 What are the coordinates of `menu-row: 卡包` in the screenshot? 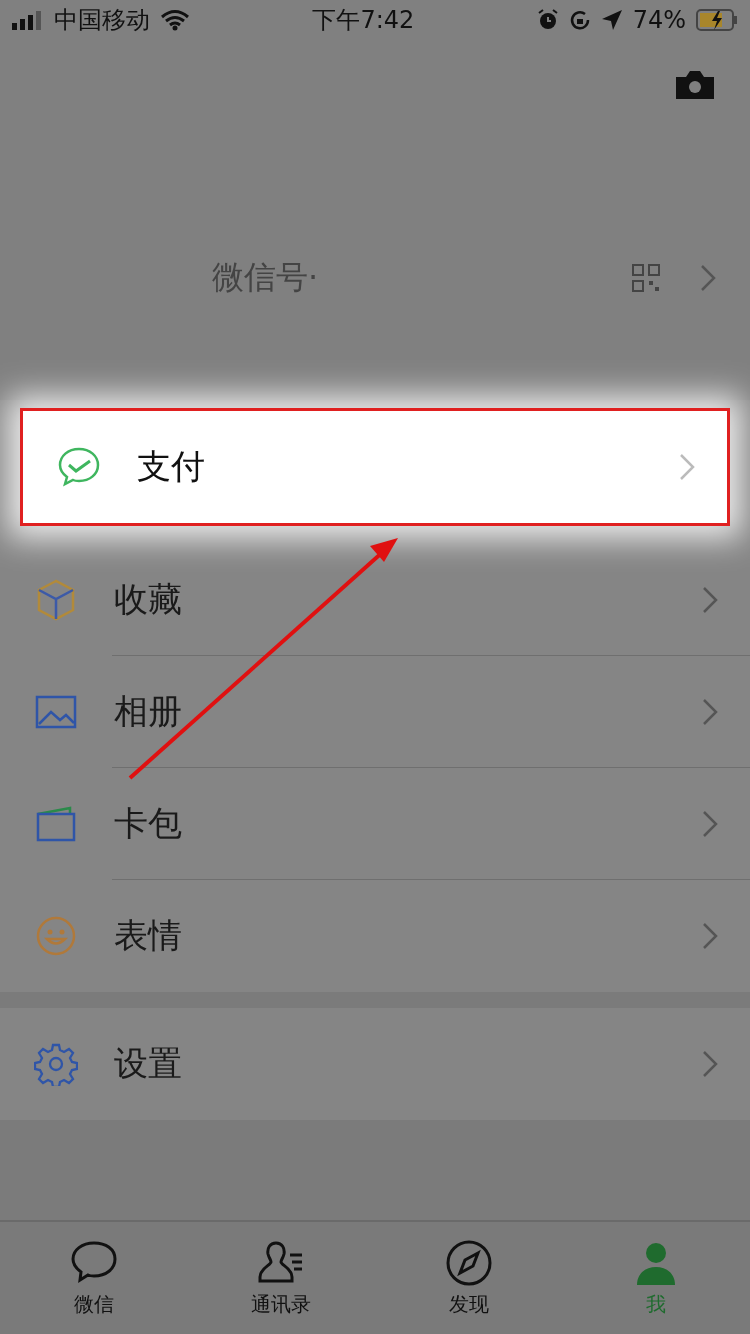 It's located at (375, 824).